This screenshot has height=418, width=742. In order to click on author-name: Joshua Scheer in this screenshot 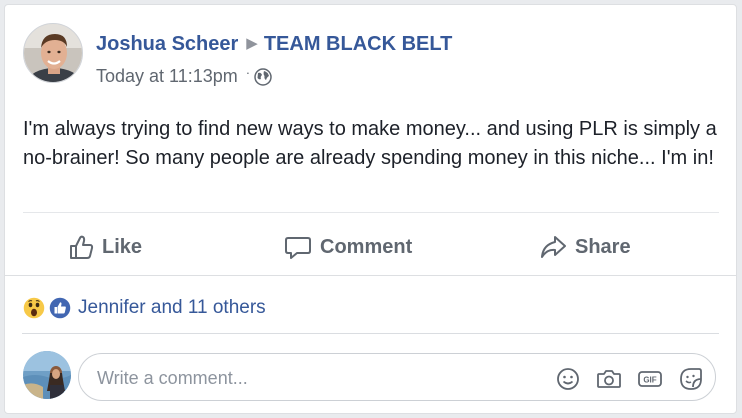, I will do `click(167, 44)`.